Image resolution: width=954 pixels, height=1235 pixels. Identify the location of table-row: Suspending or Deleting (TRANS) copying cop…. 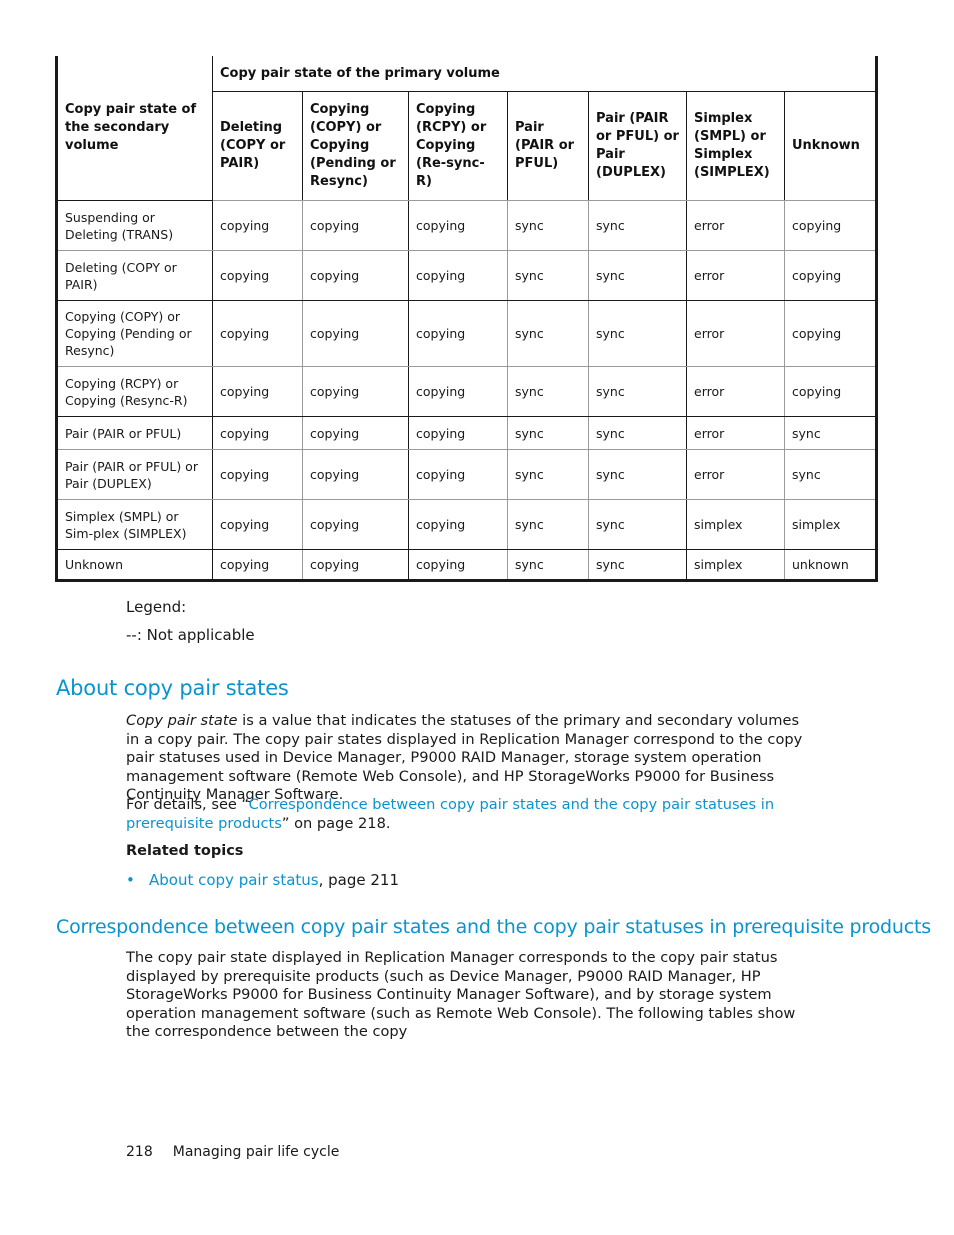
(467, 225).